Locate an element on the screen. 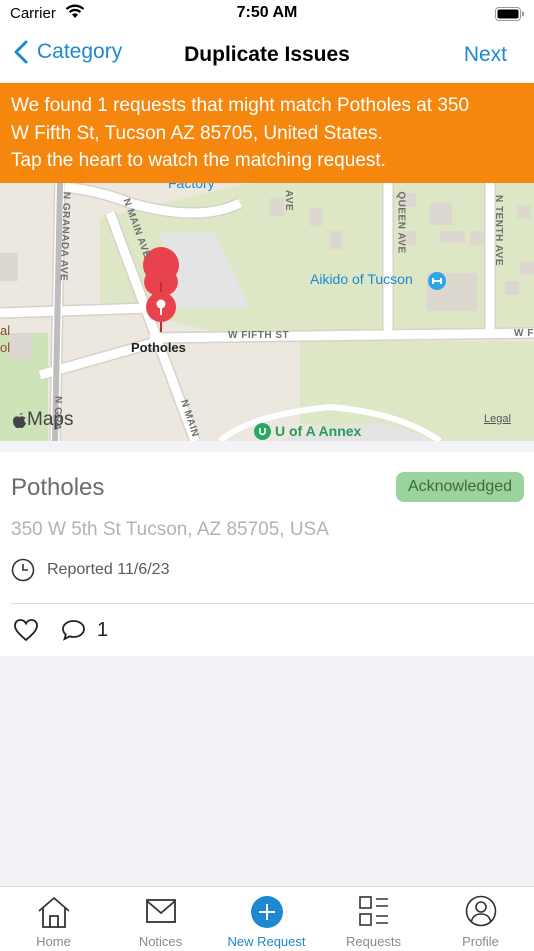 The width and height of the screenshot is (534, 951). list-icon is located at coordinates (374, 913).